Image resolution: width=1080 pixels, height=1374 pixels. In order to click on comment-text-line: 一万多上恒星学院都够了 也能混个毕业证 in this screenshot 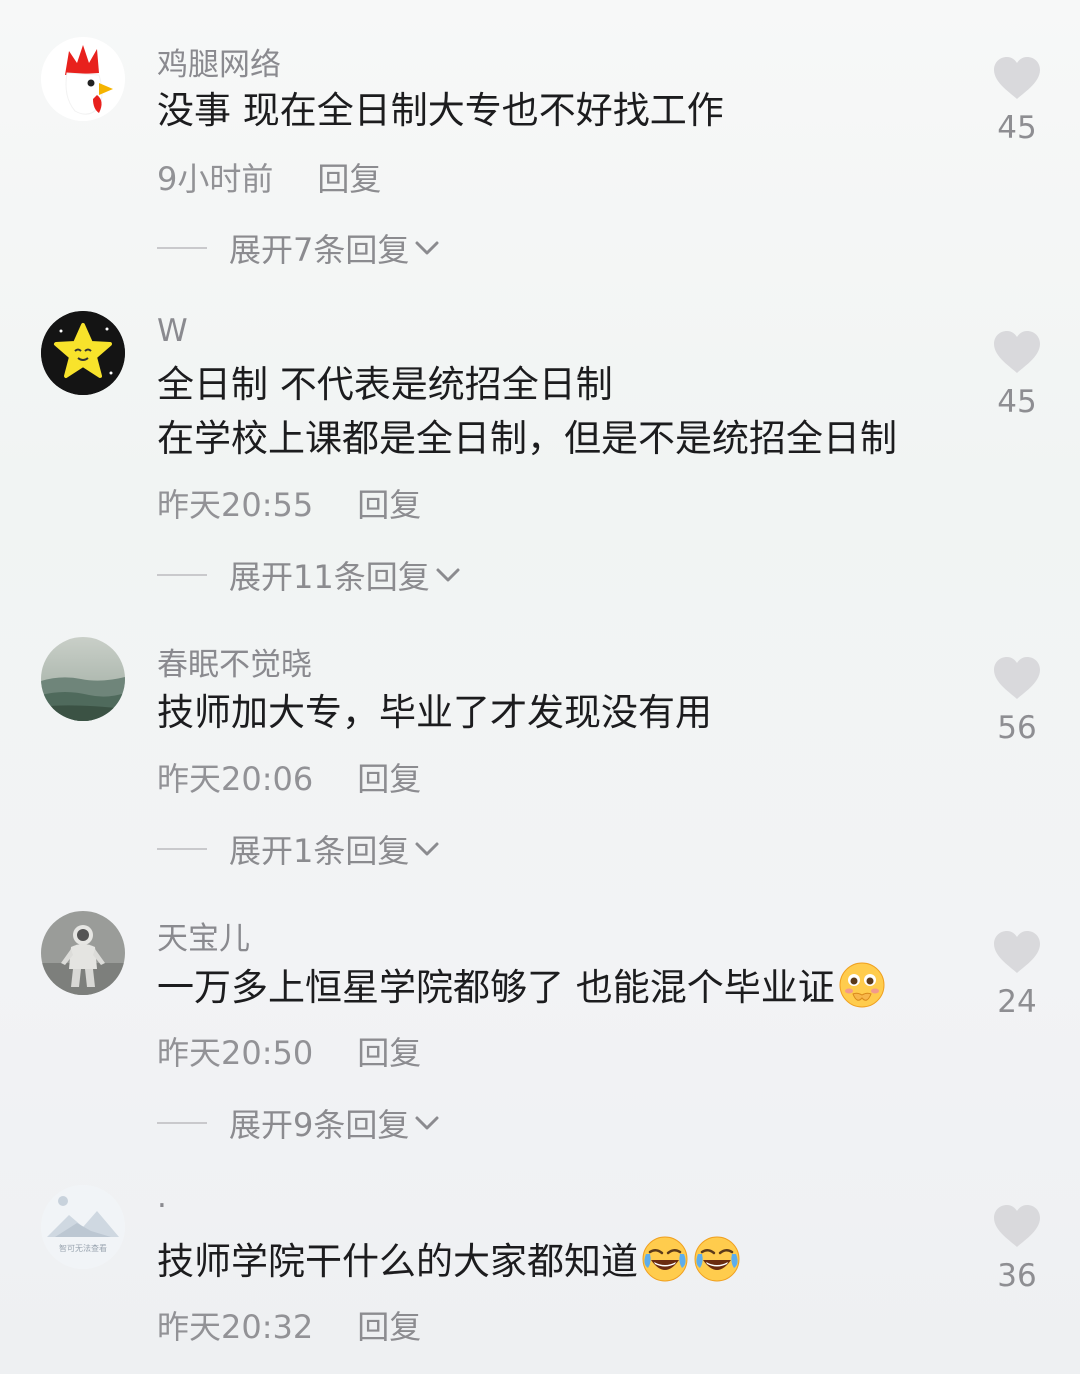, I will do `click(522, 987)`.